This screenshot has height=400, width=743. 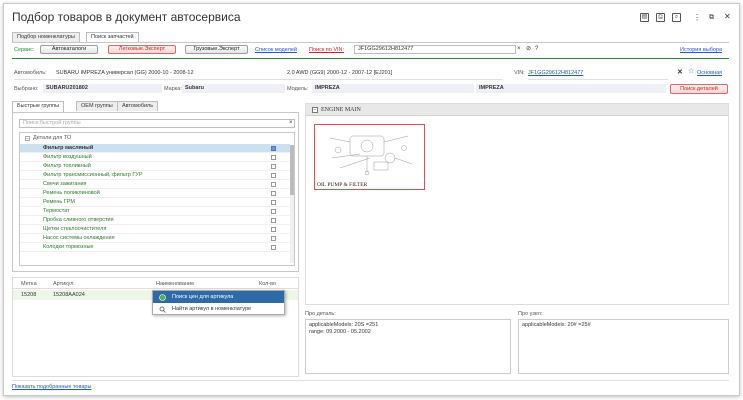 What do you see at coordinates (78, 220) in the screenshot?
I see `tree-item-label: Пробка сливного отверстия` at bounding box center [78, 220].